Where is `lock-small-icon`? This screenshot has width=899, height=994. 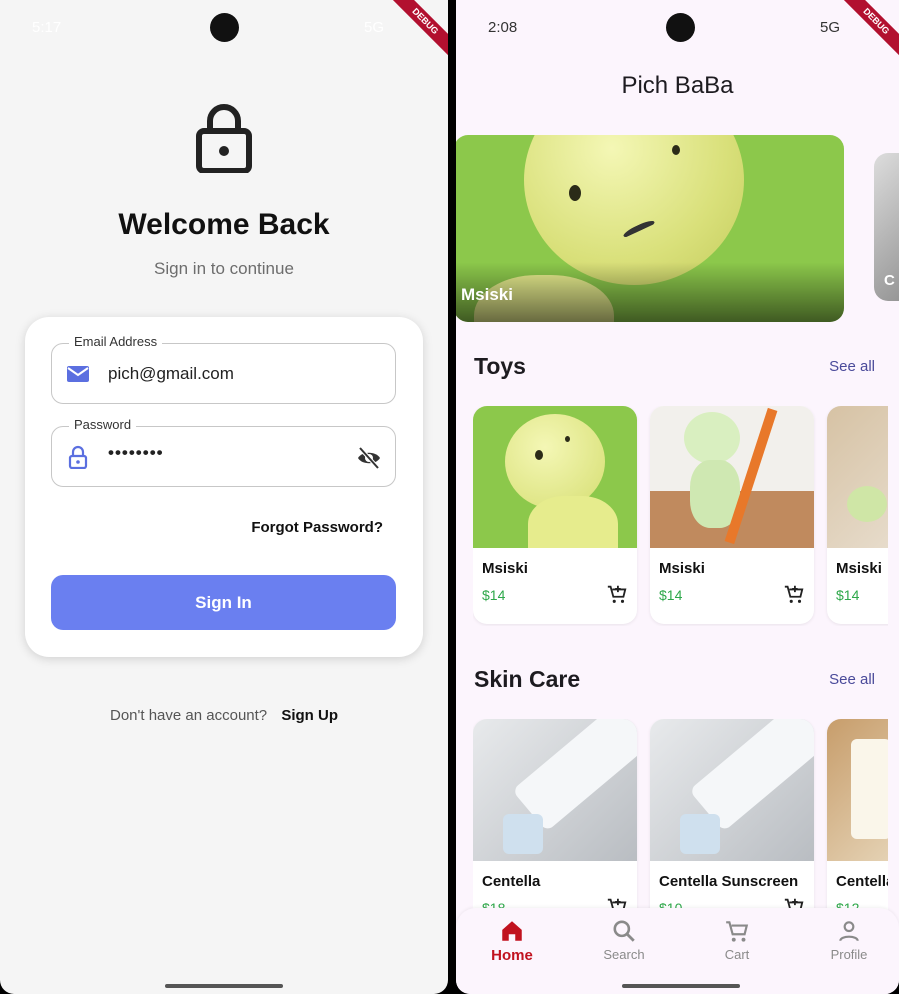 lock-small-icon is located at coordinates (78, 457).